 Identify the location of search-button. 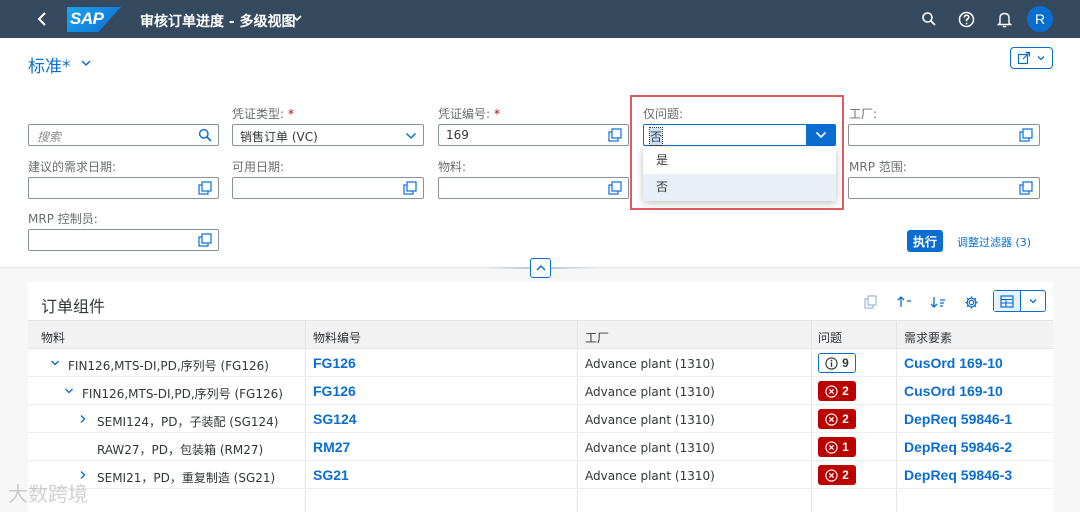
(929, 19).